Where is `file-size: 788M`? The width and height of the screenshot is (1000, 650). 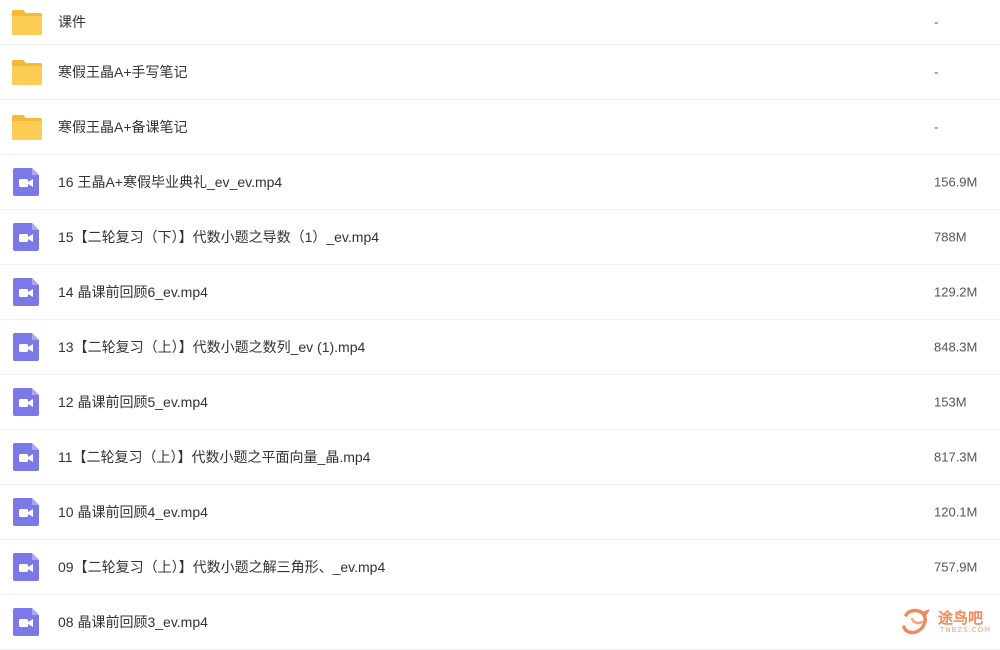 file-size: 788M is located at coordinates (950, 237).